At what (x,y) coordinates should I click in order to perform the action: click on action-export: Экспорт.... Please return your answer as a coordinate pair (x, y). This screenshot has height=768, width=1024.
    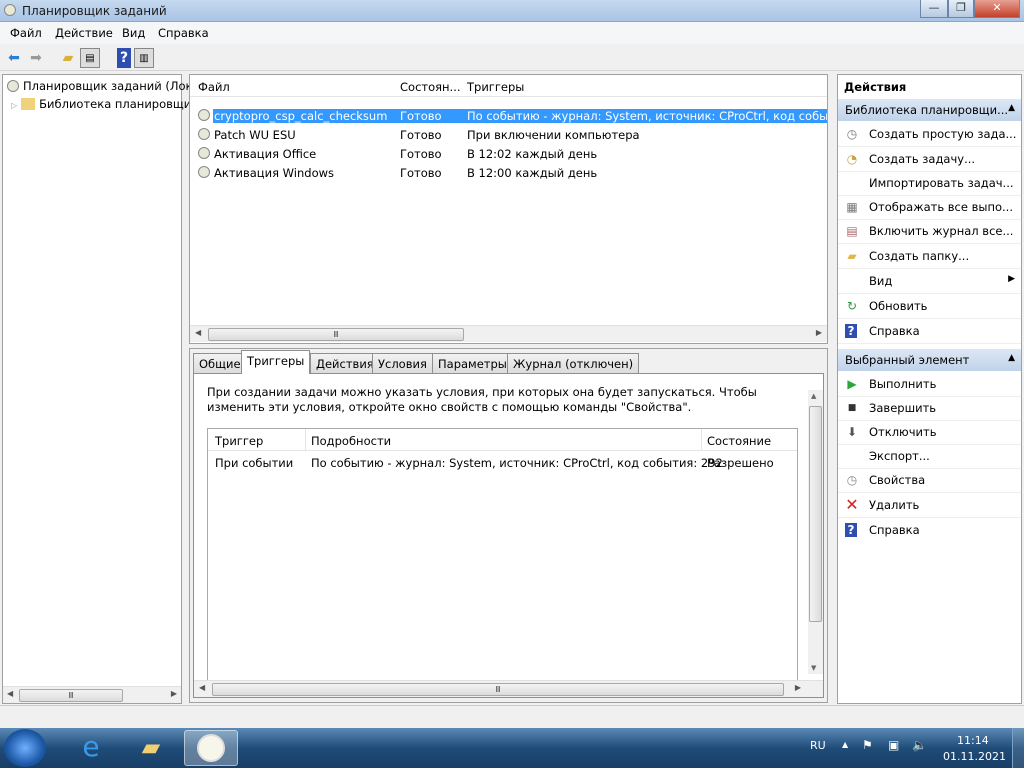
    Looking at the image, I should click on (929, 456).